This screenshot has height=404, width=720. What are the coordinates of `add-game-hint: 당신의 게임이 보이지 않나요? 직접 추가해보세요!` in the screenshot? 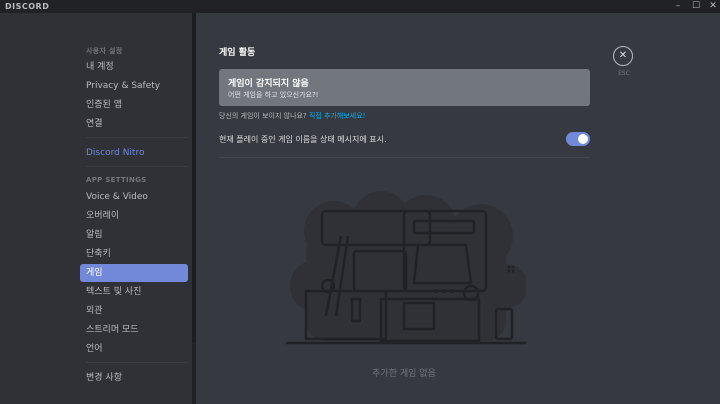 It's located at (292, 116).